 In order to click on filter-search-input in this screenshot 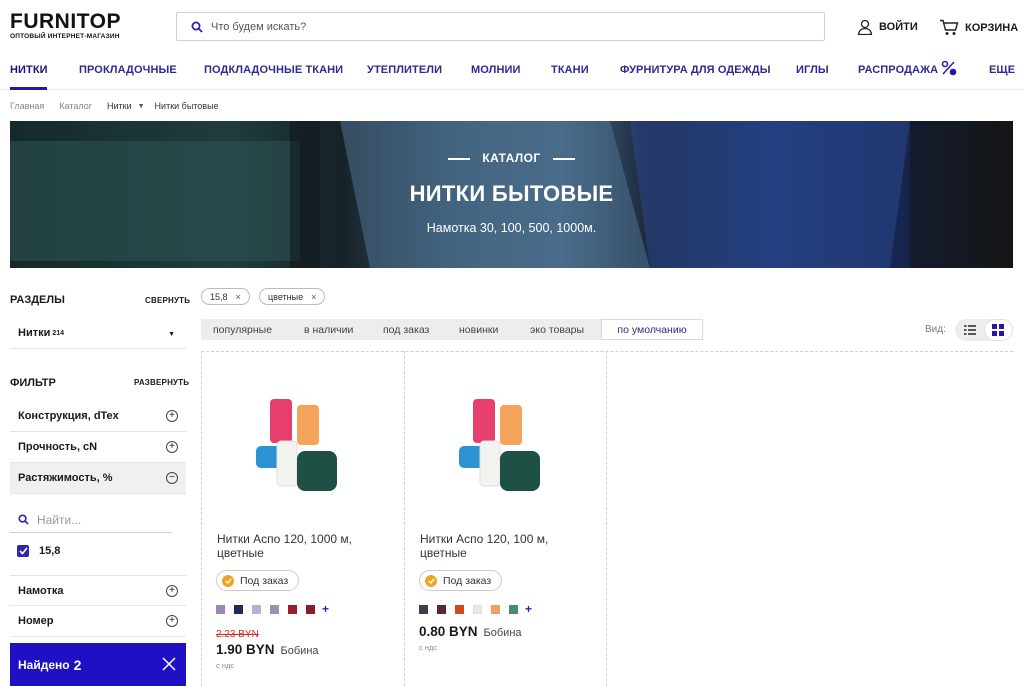, I will do `click(97, 519)`.